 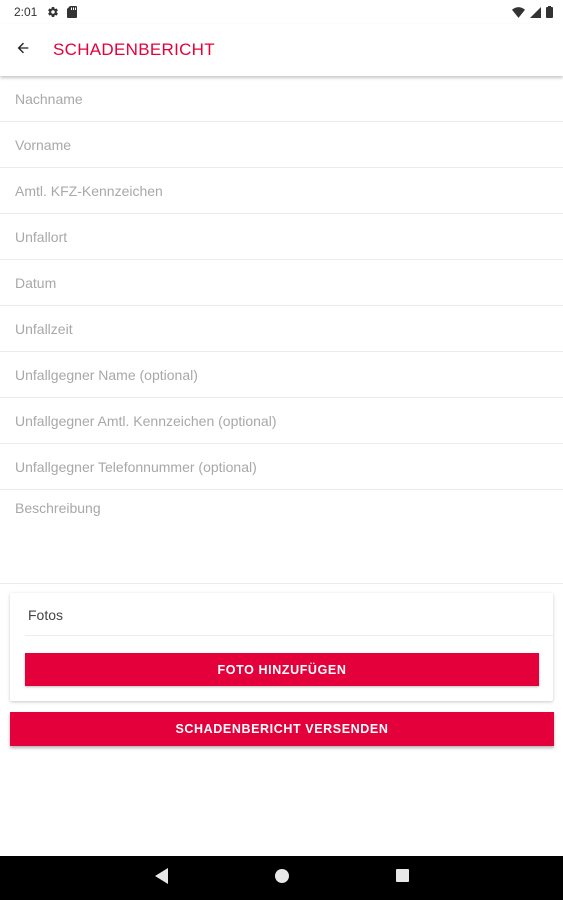 I want to click on nav-home-button, so click(x=282, y=878).